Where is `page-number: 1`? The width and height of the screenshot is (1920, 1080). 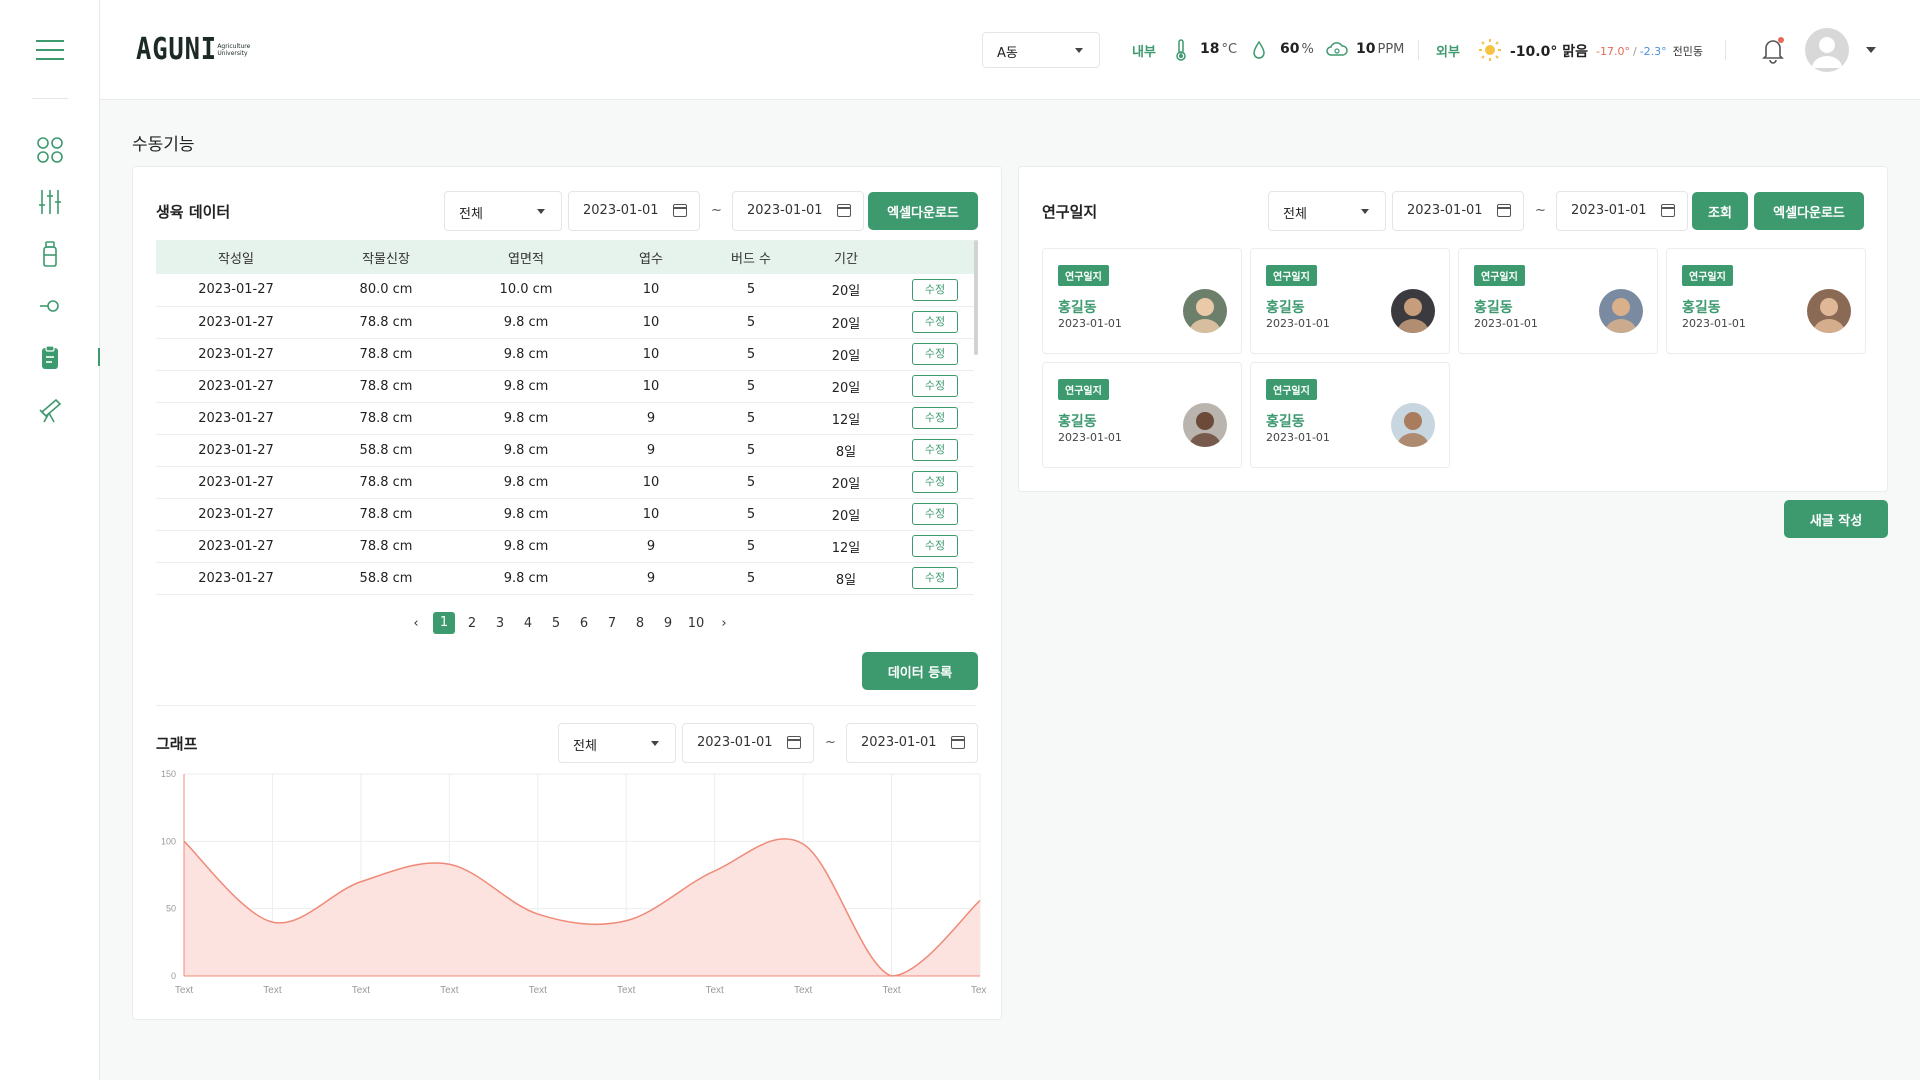
page-number: 1 is located at coordinates (444, 623).